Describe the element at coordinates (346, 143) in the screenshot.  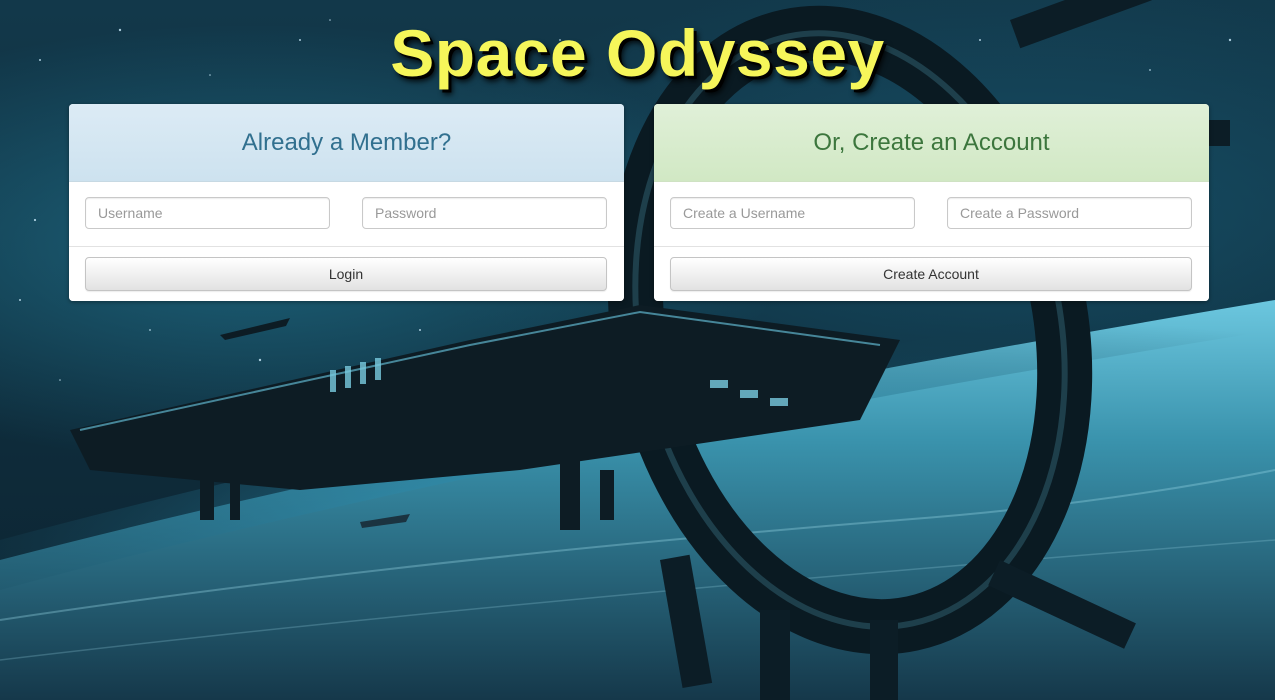
I see `login-panel-heading: Already a Member?` at that location.